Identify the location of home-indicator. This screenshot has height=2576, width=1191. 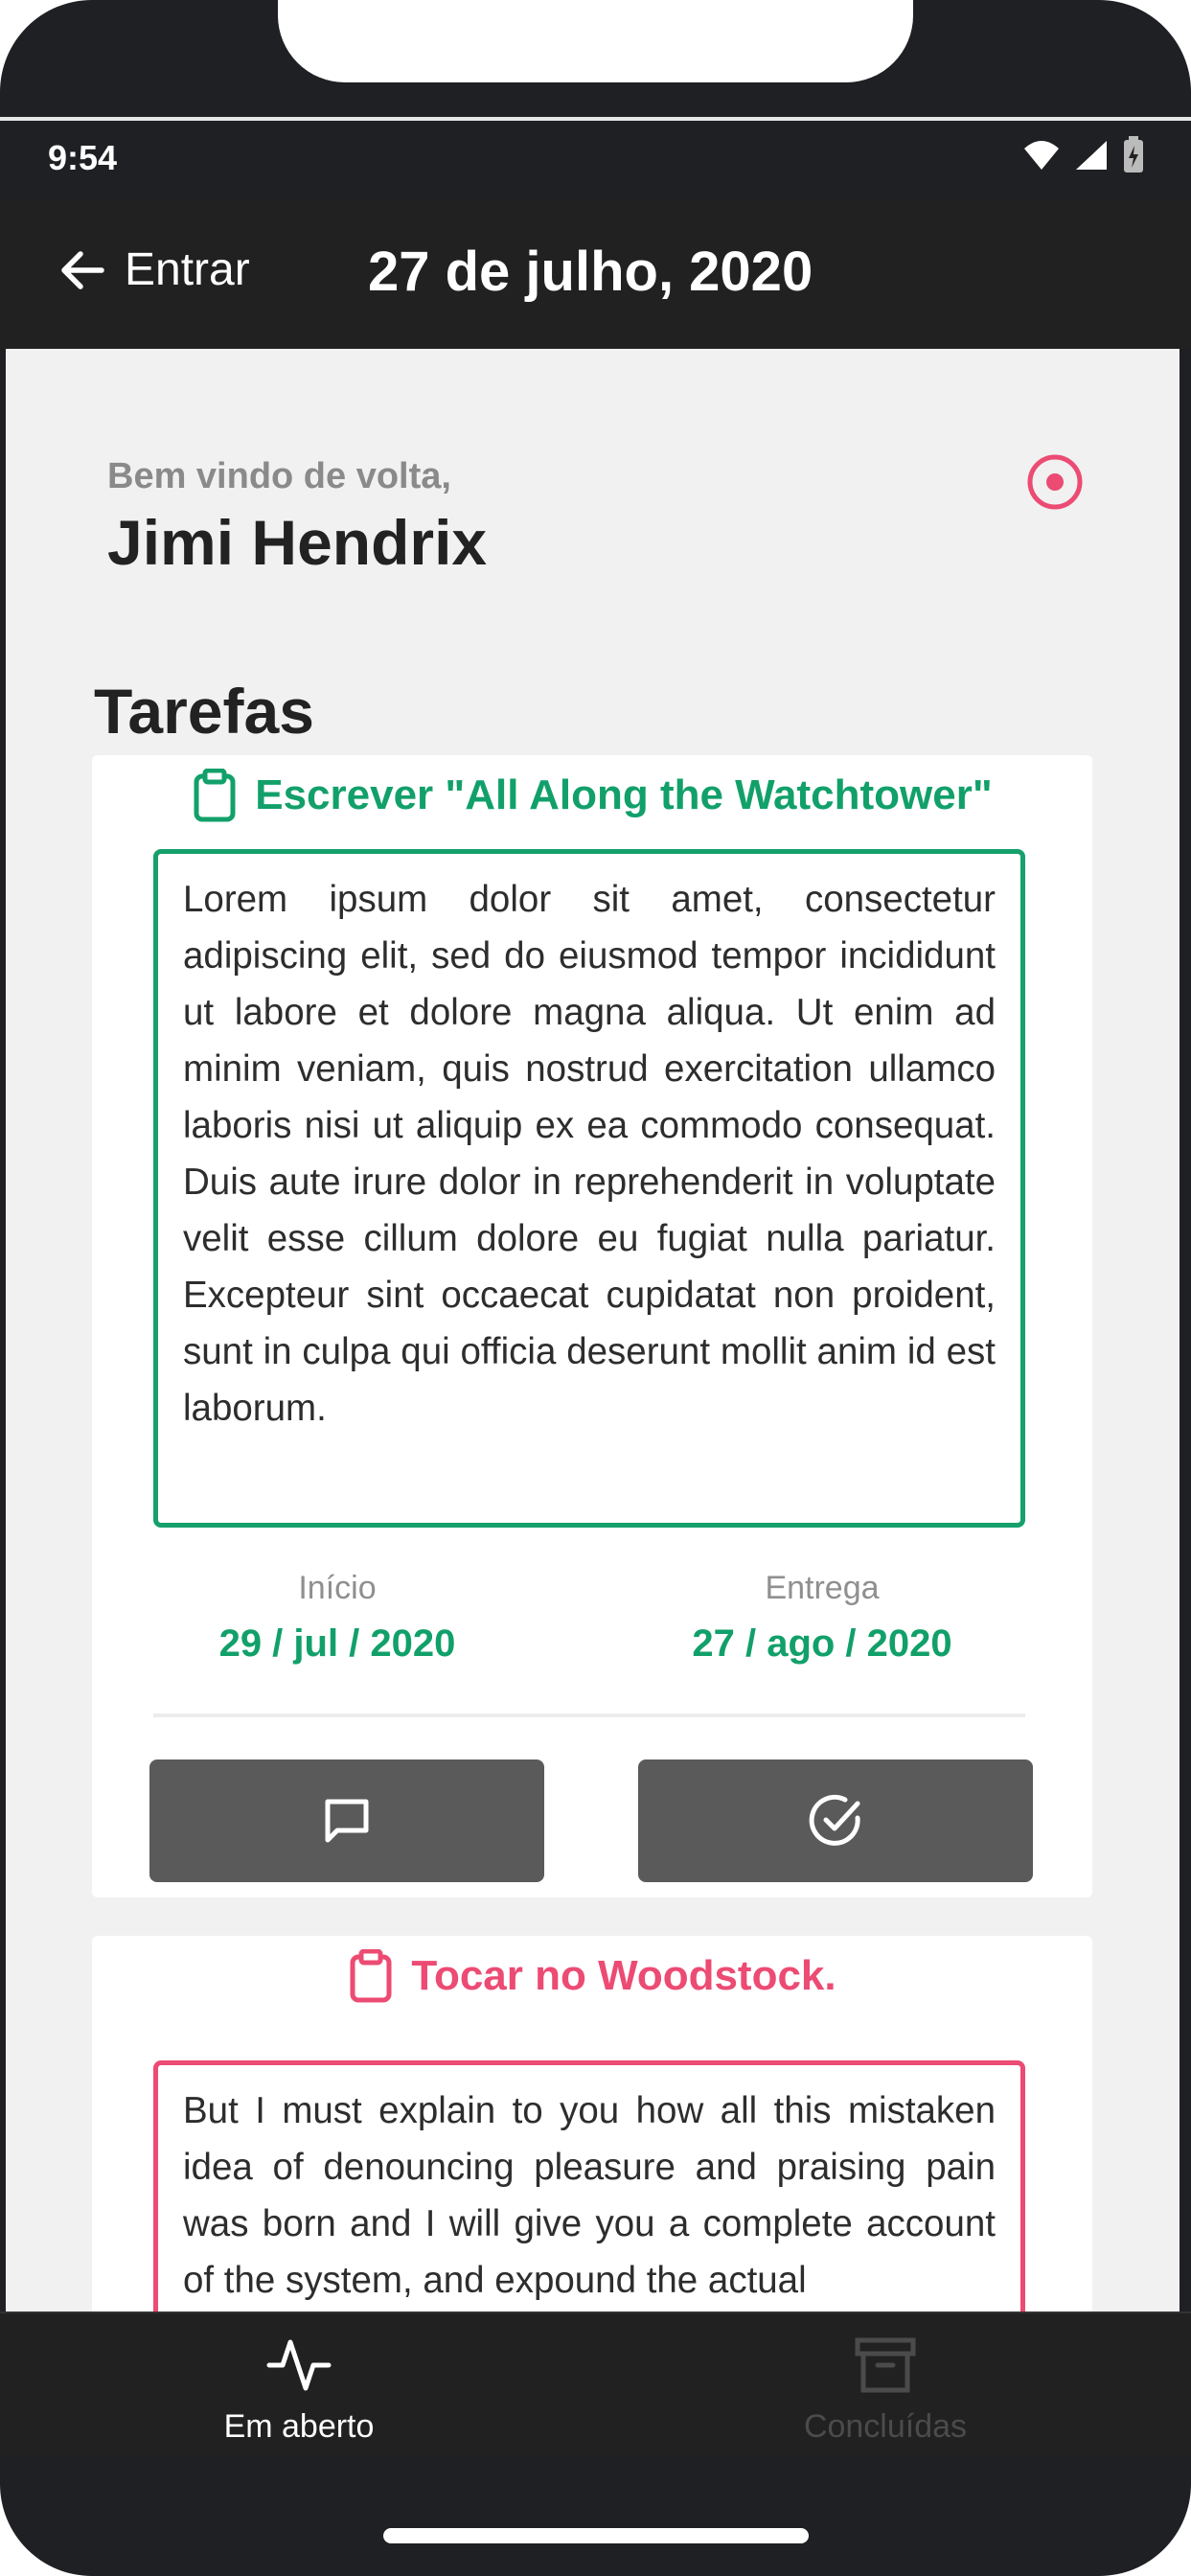
(596, 2535).